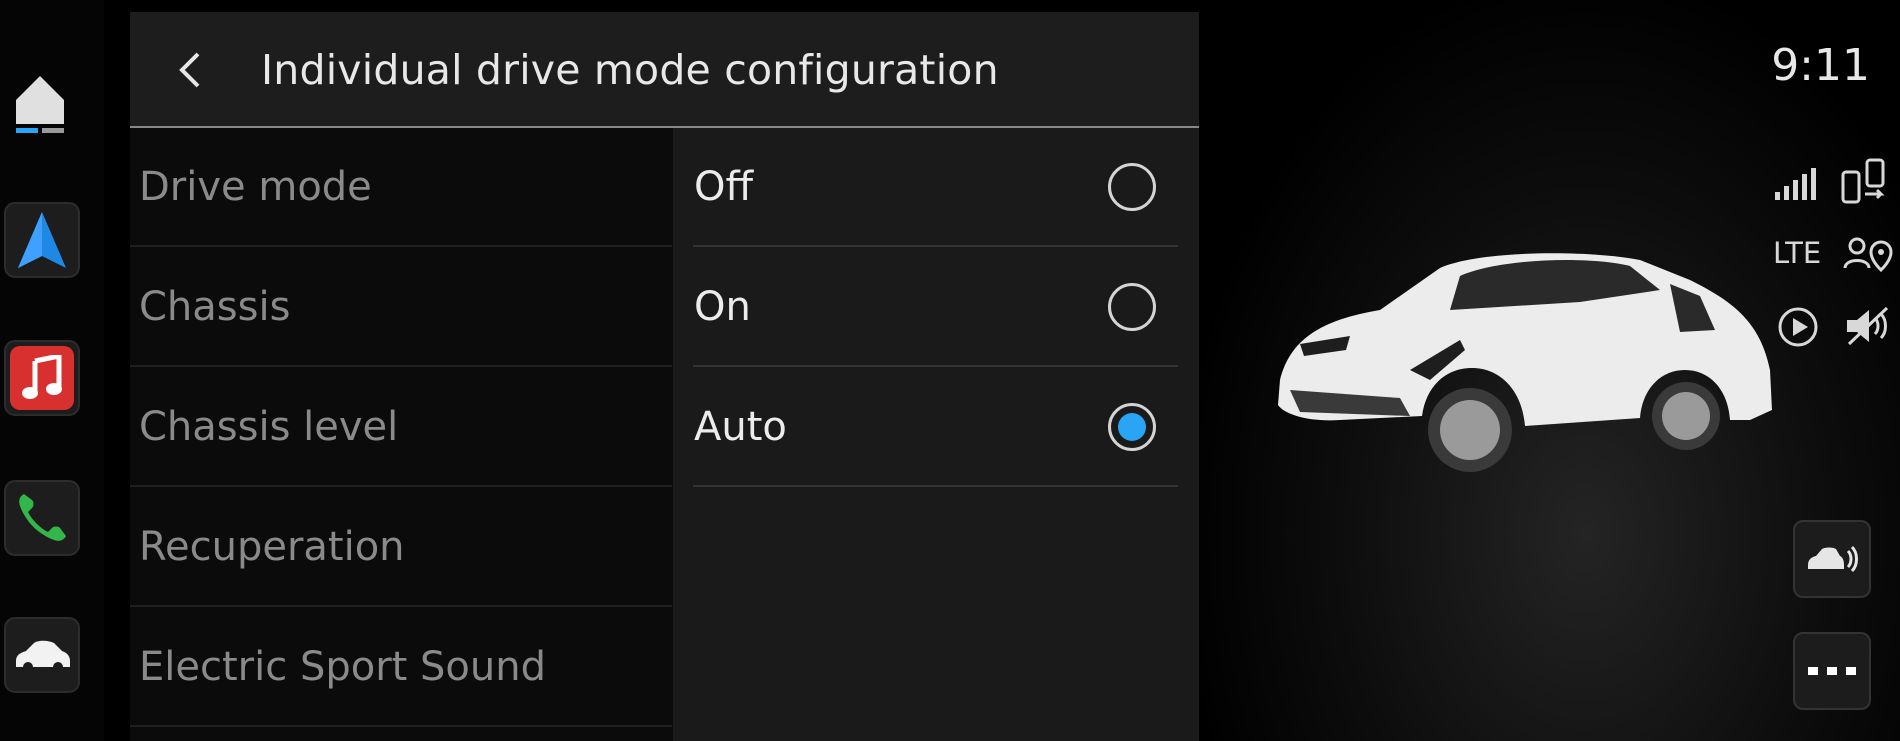 This screenshot has height=741, width=1900. I want to click on page-title: Individual drive mode configuration, so click(630, 70).